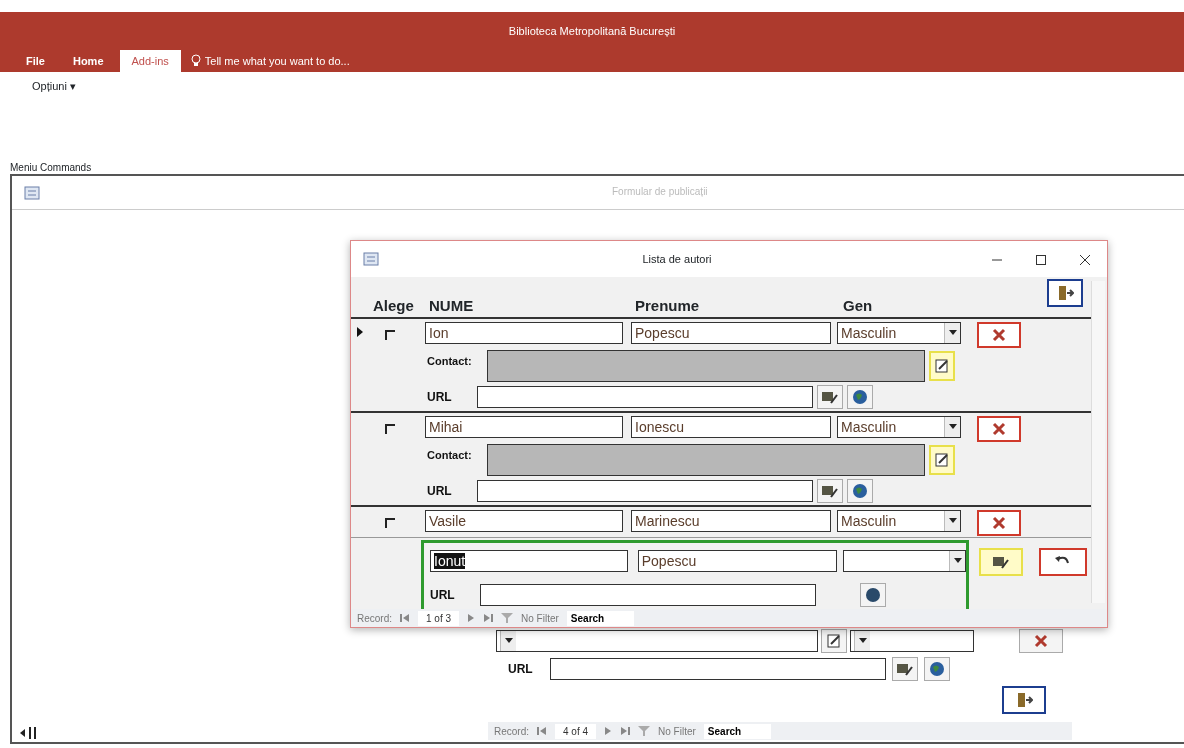 The width and height of the screenshot is (1184, 748). I want to click on maximize-icon, so click(1041, 259).